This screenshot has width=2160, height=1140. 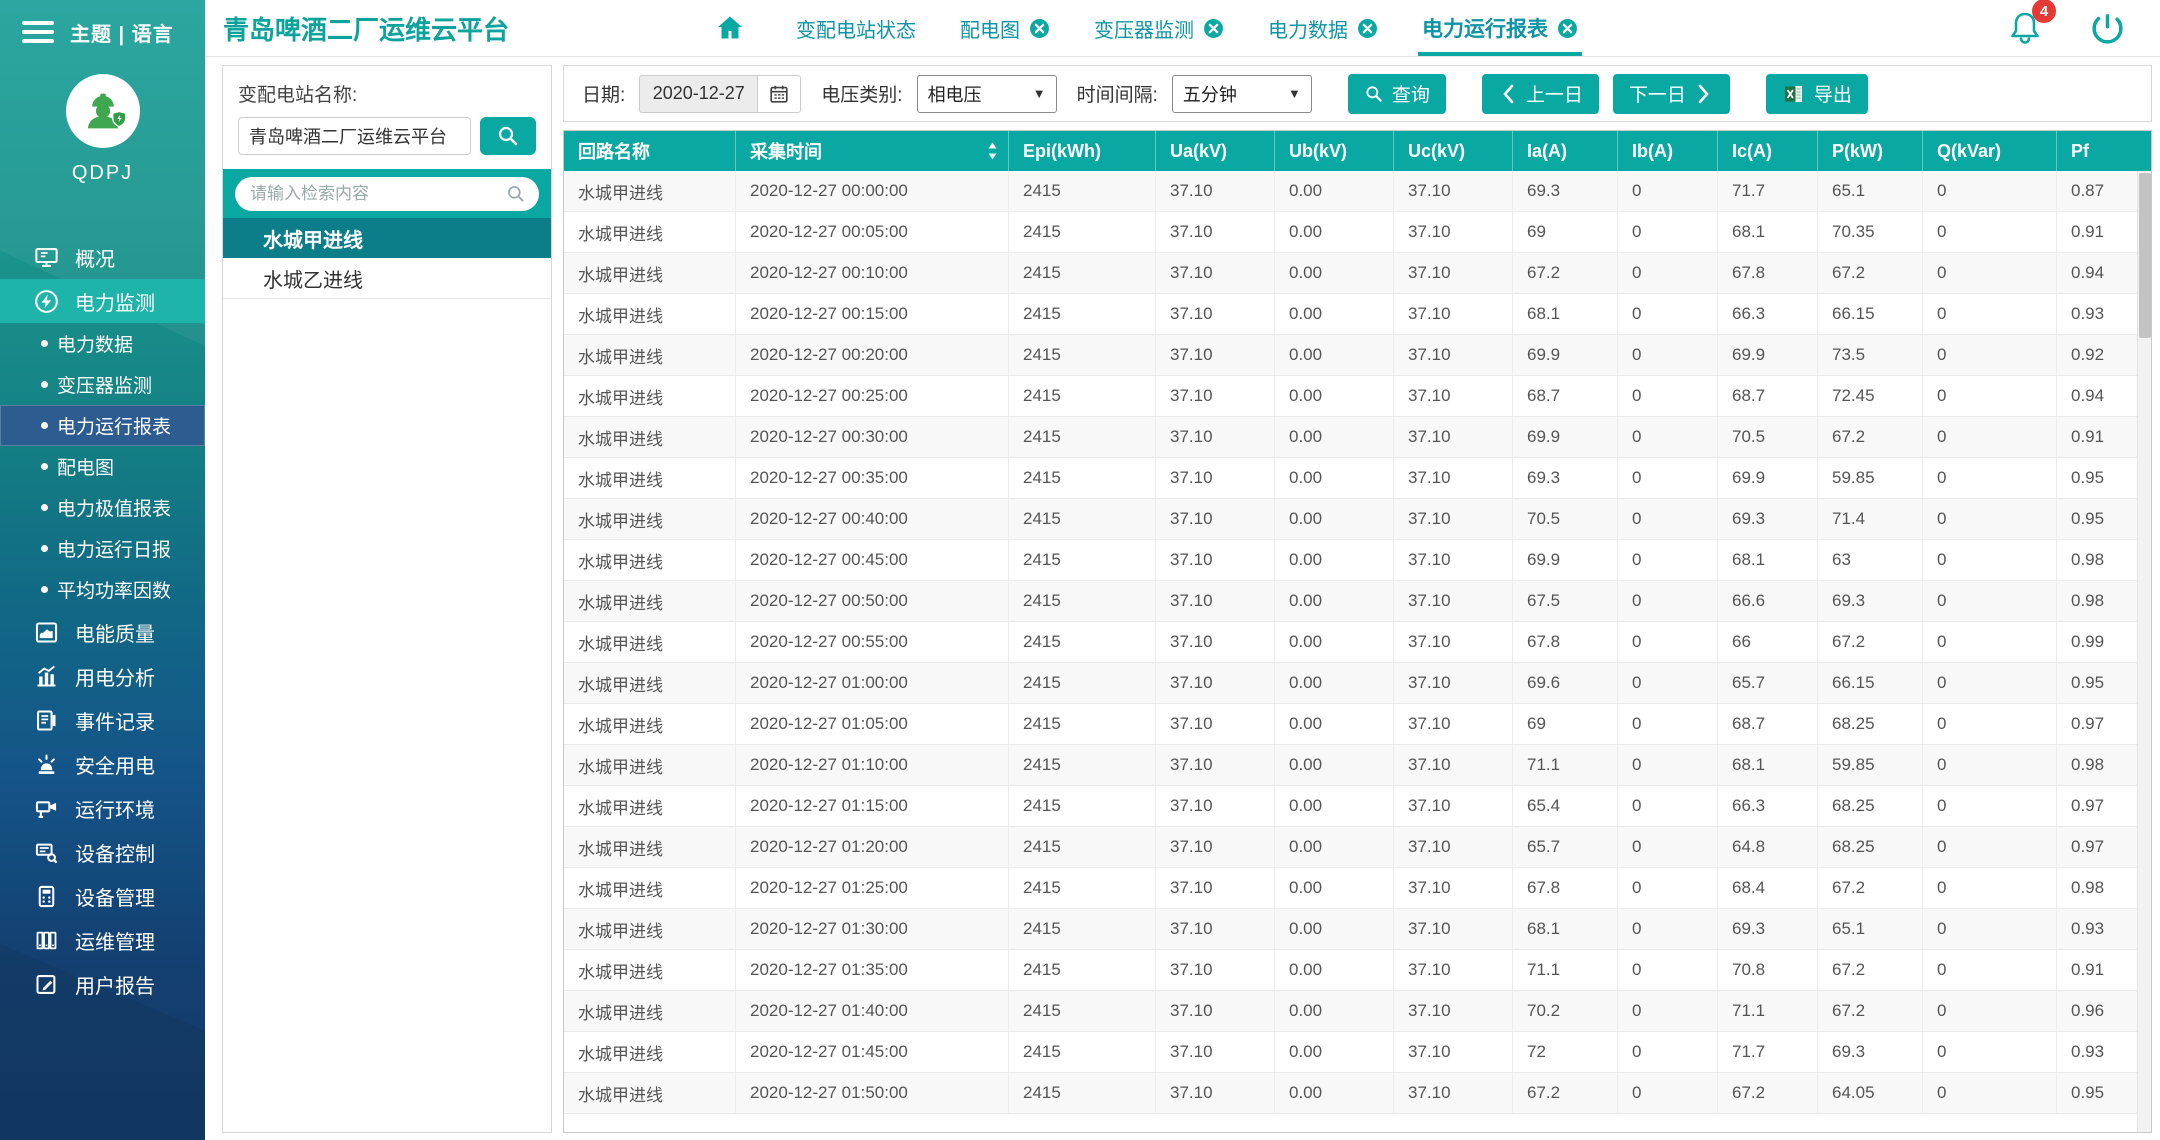 I want to click on column-header: Ib(A), so click(x=1668, y=151).